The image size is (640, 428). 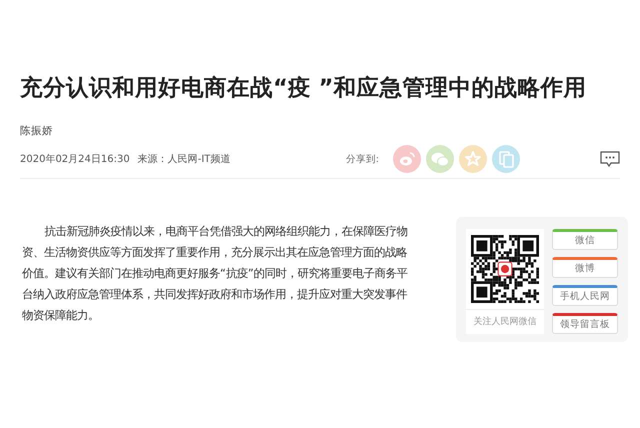 What do you see at coordinates (585, 267) in the screenshot?
I see `follow-link: 微博` at bounding box center [585, 267].